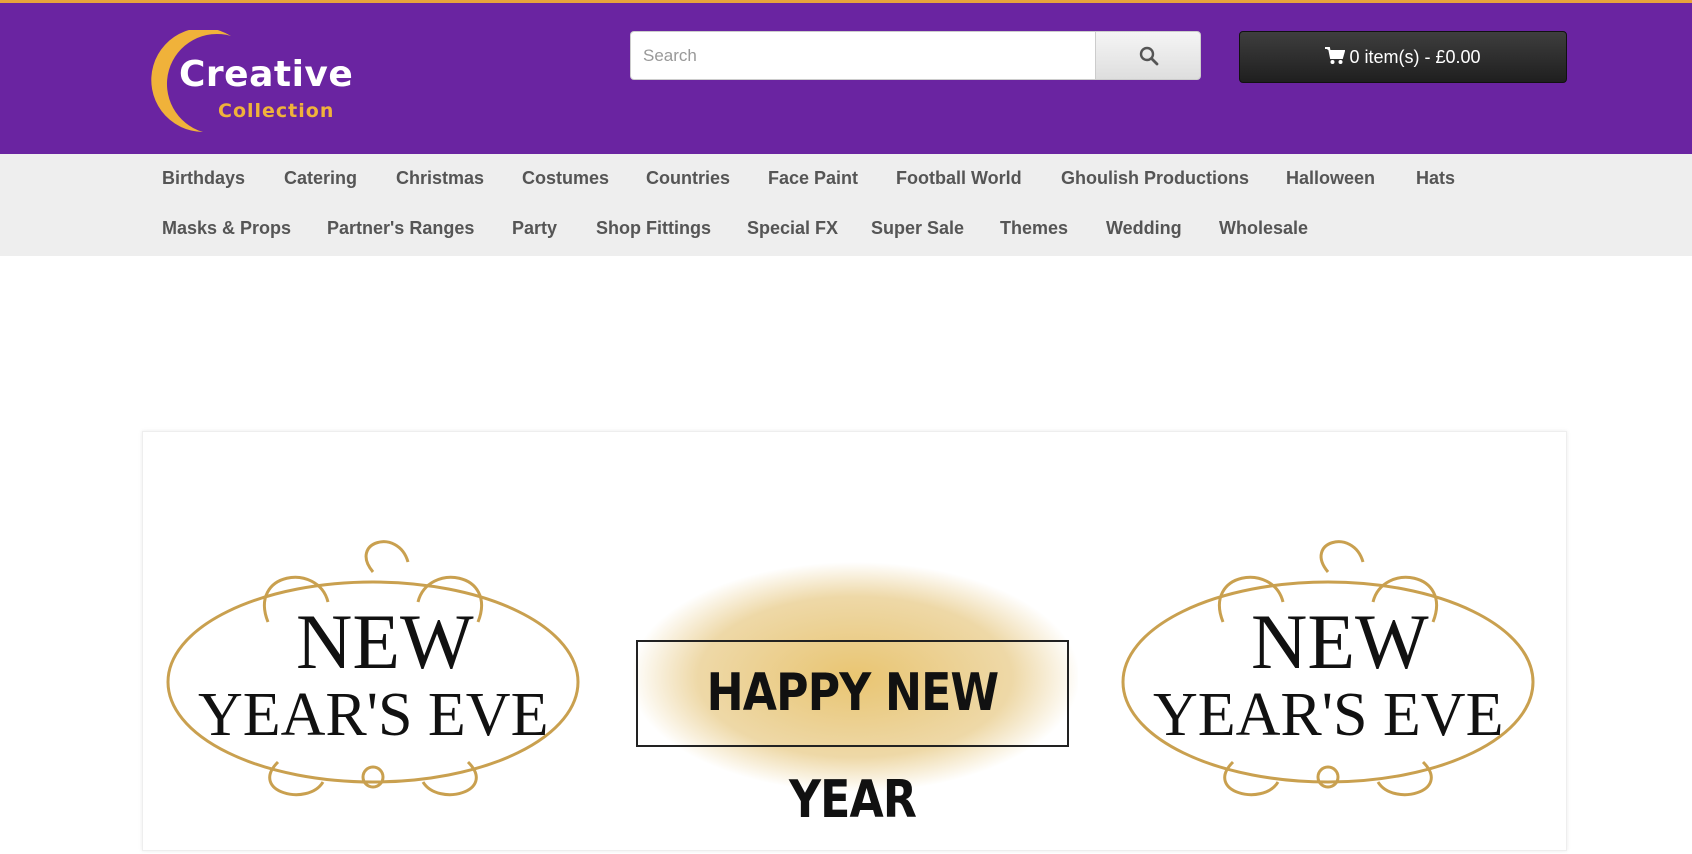 The width and height of the screenshot is (1692, 854). I want to click on nye-word-new-right: NEW, so click(1340, 641).